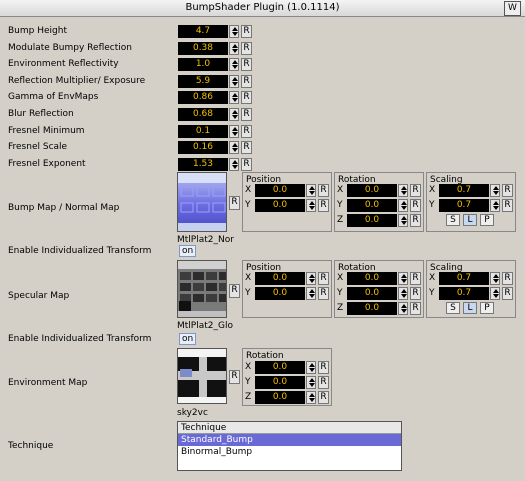 The width and height of the screenshot is (525, 481). Describe the element at coordinates (246, 147) in the screenshot. I see `fresnel-scale-reset-button: R` at that location.